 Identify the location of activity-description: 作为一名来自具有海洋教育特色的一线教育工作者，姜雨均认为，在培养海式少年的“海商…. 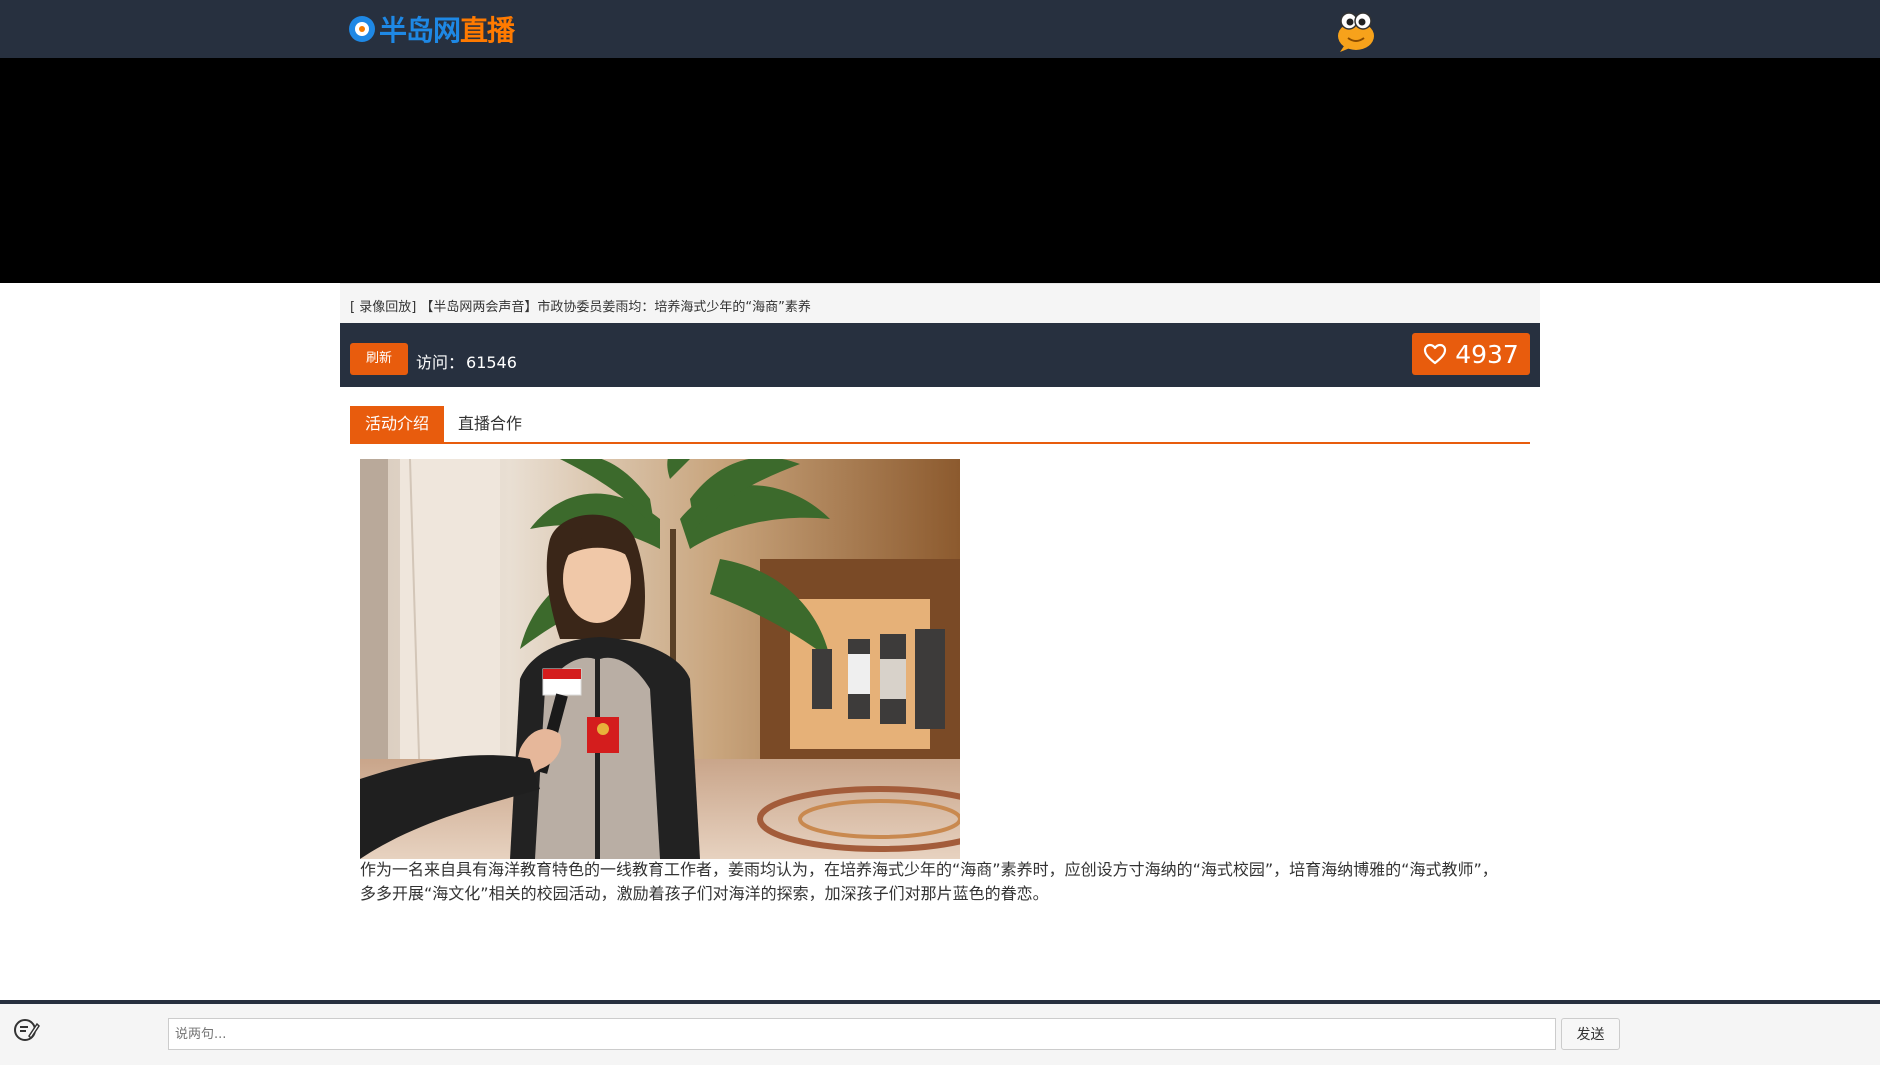
(929, 881).